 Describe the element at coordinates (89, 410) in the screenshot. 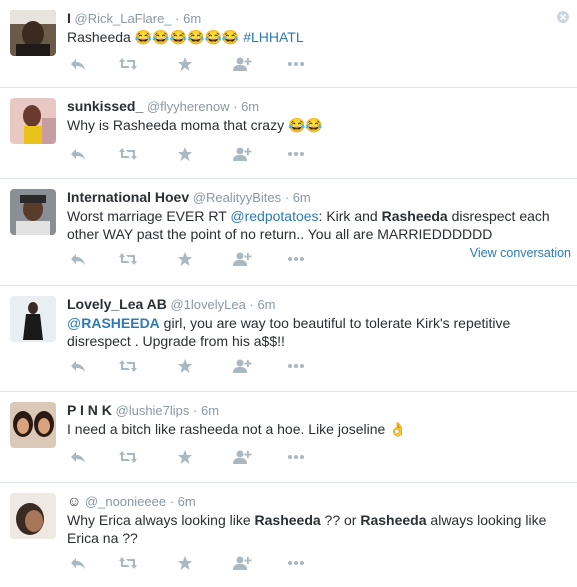

I see `tweet-fullname: P I N K` at that location.